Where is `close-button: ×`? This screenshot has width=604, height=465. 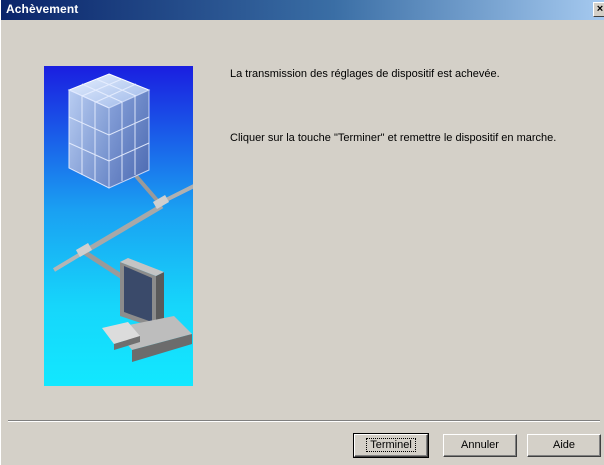
close-button: × is located at coordinates (598, 9).